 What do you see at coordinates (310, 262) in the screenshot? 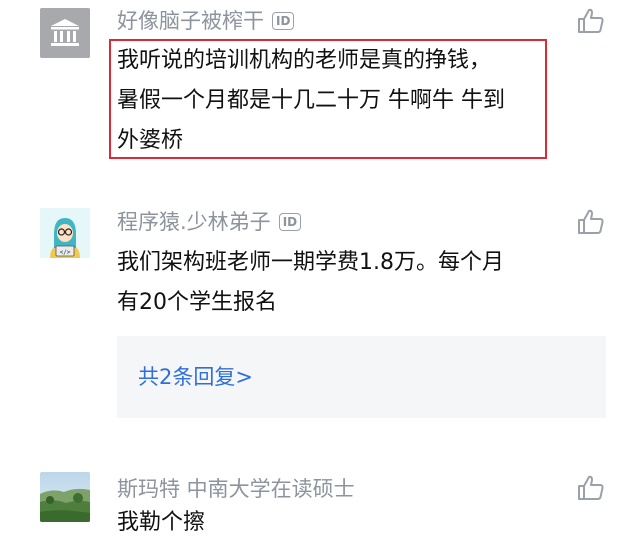
I see `comment-line: 我们架构班老师一期学费1.8万。每个月` at bounding box center [310, 262].